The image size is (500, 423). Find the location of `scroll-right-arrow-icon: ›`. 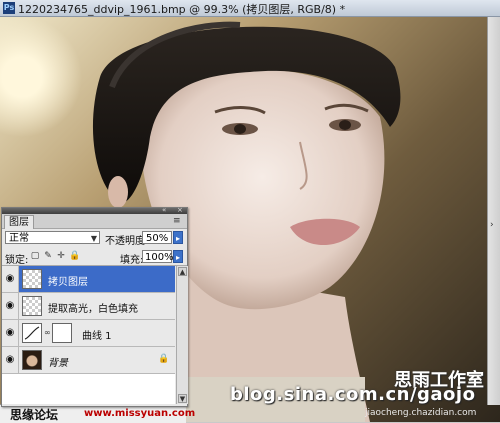

scroll-right-arrow-icon: › is located at coordinates (494, 225).